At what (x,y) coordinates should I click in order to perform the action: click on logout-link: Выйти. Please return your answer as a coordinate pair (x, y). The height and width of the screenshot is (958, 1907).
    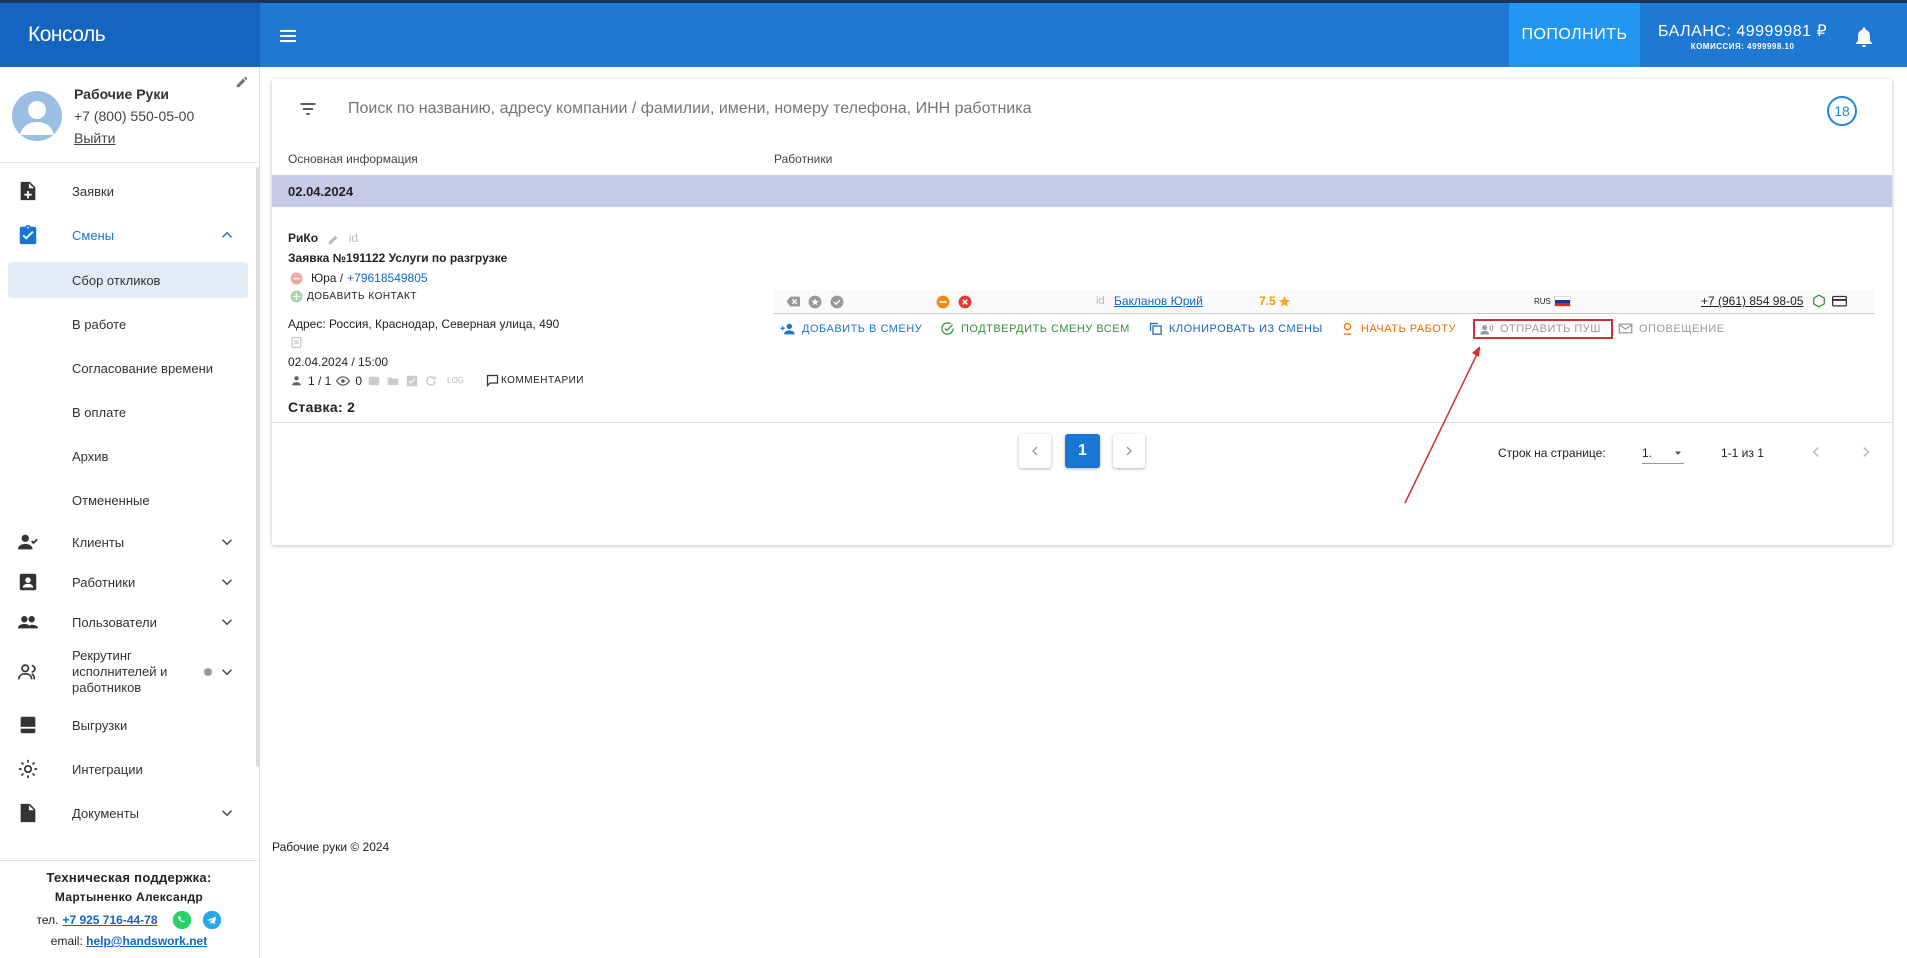
    Looking at the image, I should click on (94, 138).